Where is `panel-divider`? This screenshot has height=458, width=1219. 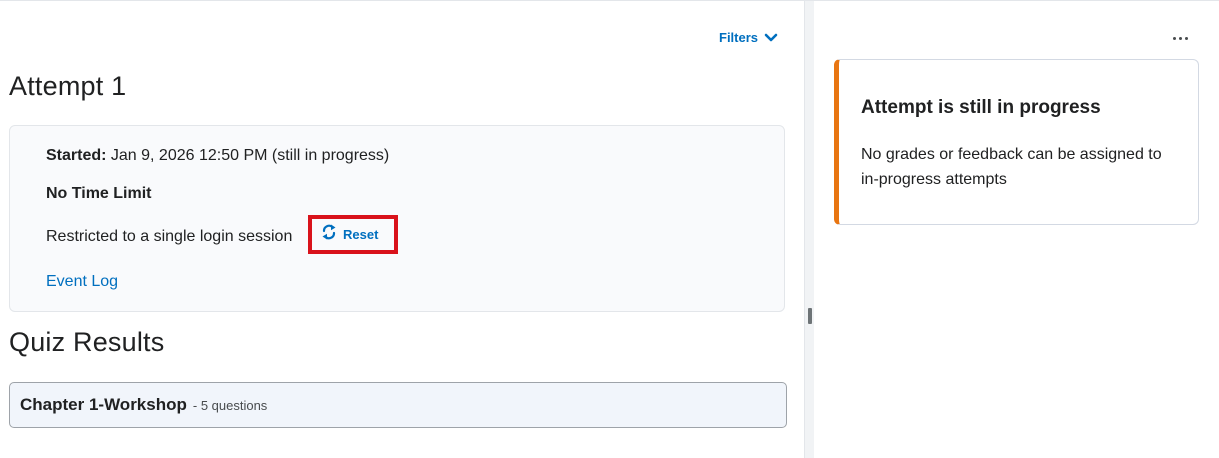
panel-divider is located at coordinates (809, 229).